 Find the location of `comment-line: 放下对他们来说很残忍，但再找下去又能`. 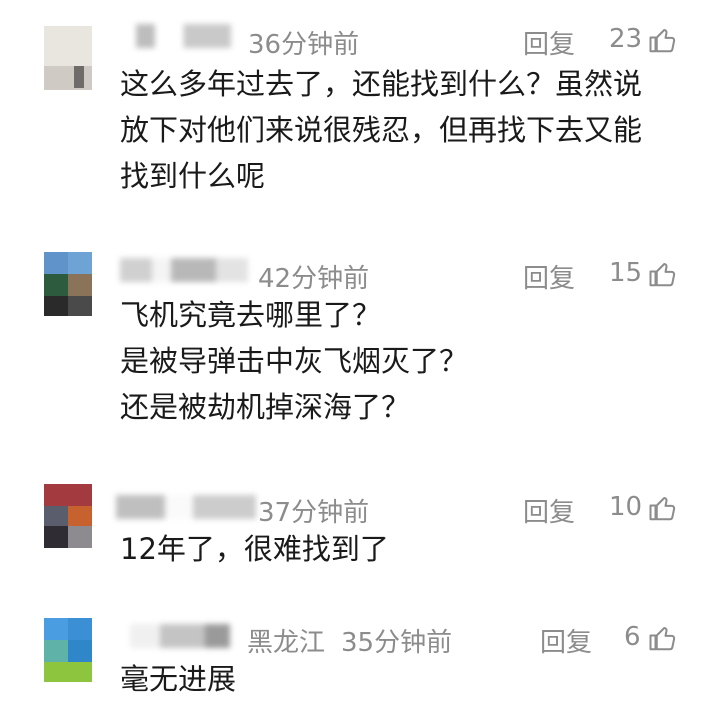

comment-line: 放下对他们来说很残忍，但再找下去又能 is located at coordinates (381, 130).